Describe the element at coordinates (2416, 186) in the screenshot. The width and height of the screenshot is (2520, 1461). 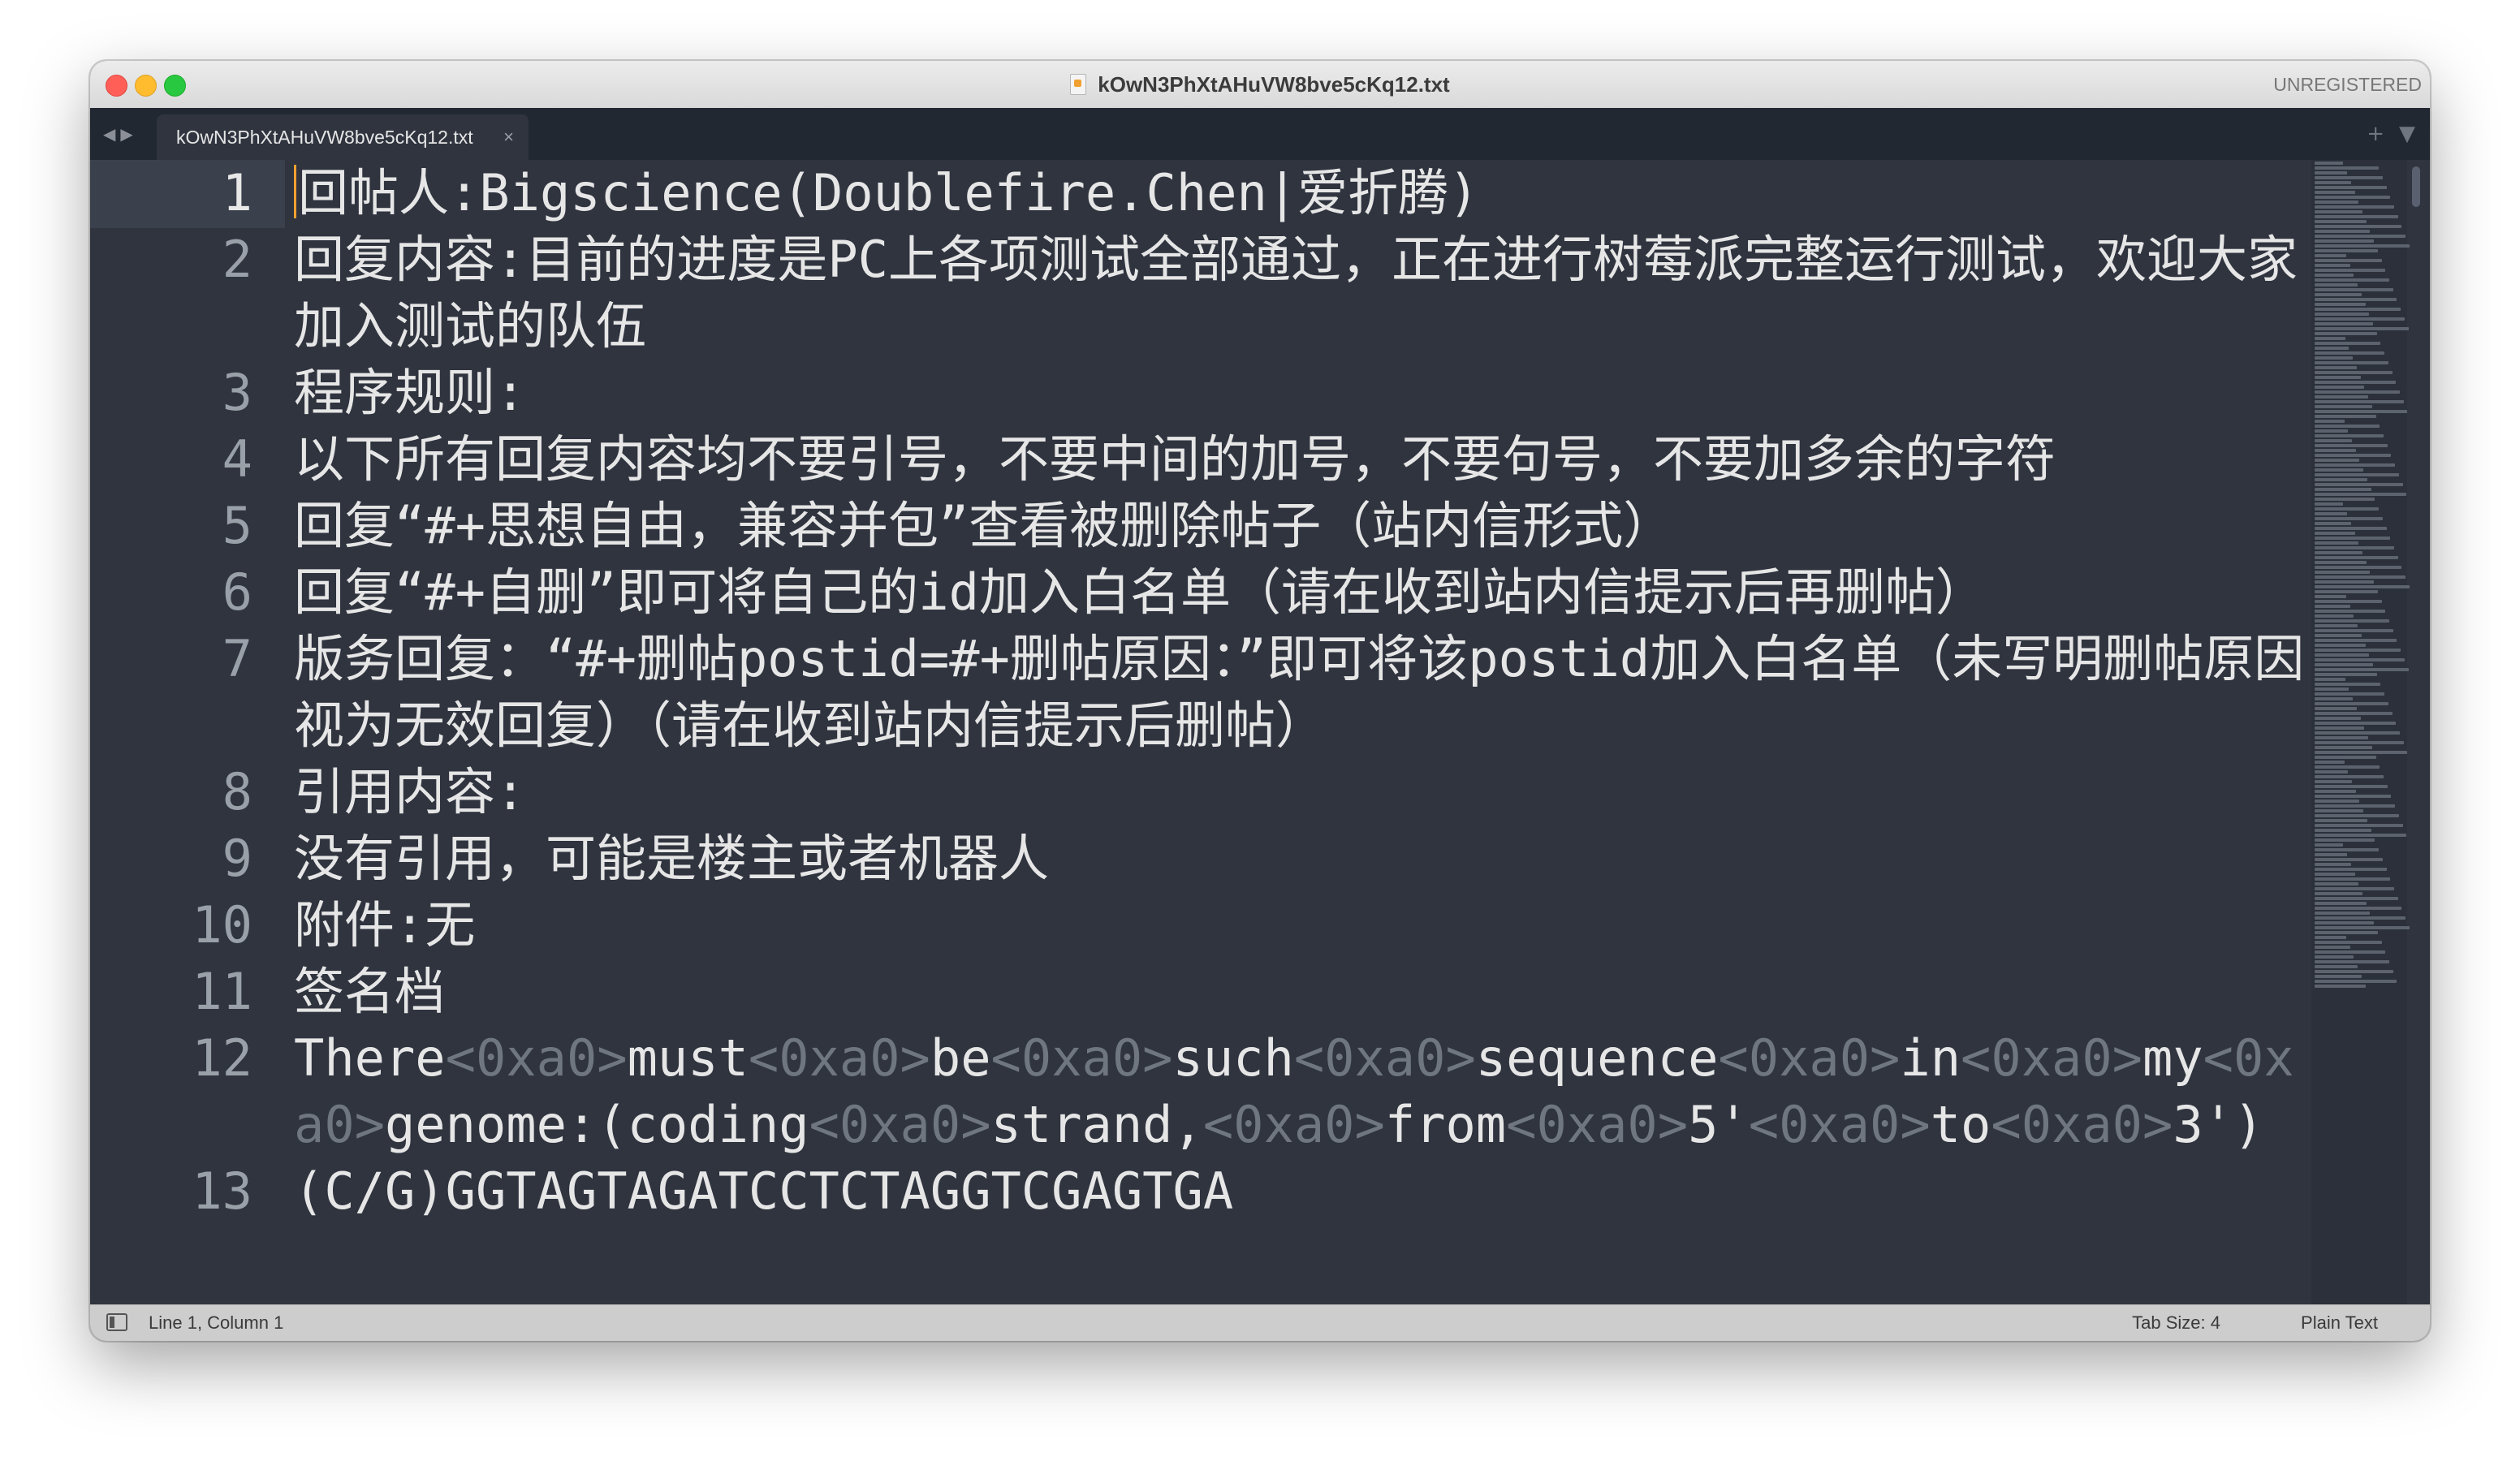
I see `vertical-scrollbar` at that location.